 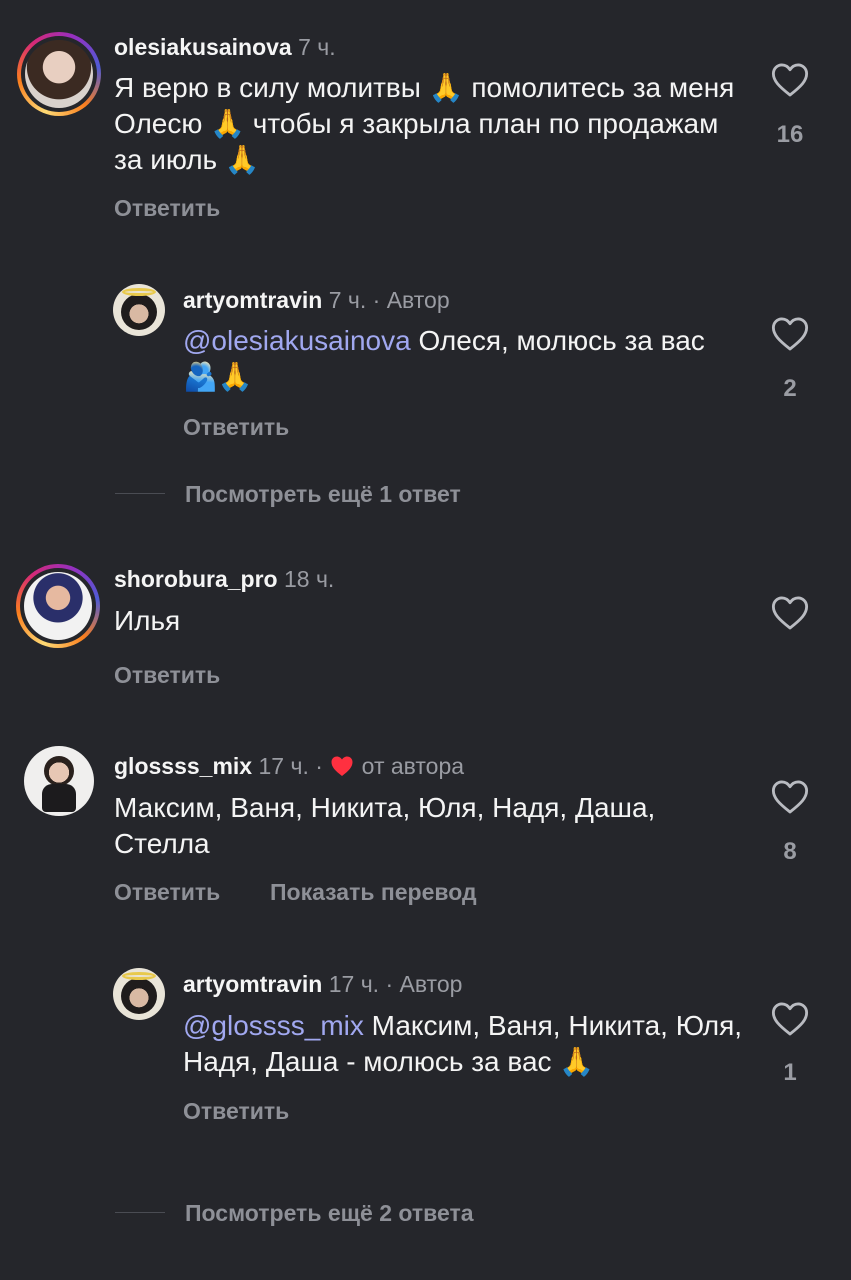 What do you see at coordinates (790, 134) in the screenshot?
I see `like-count: 16` at bounding box center [790, 134].